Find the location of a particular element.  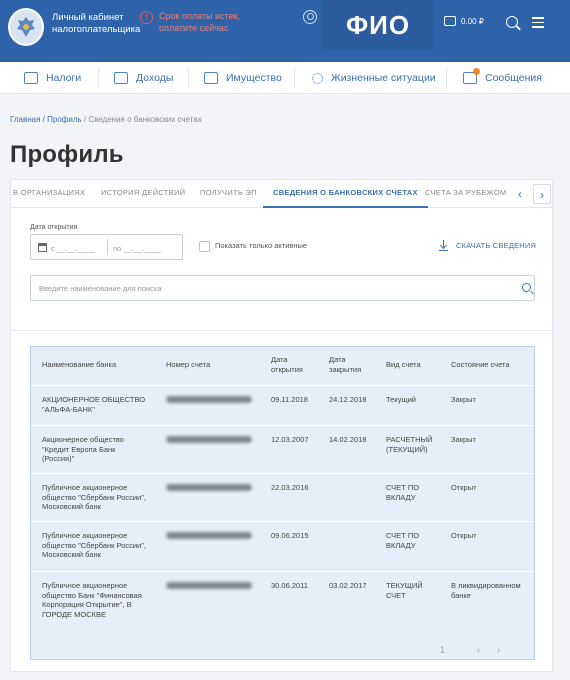

cell-opened-date: 09.11.2018 is located at coordinates (289, 399).